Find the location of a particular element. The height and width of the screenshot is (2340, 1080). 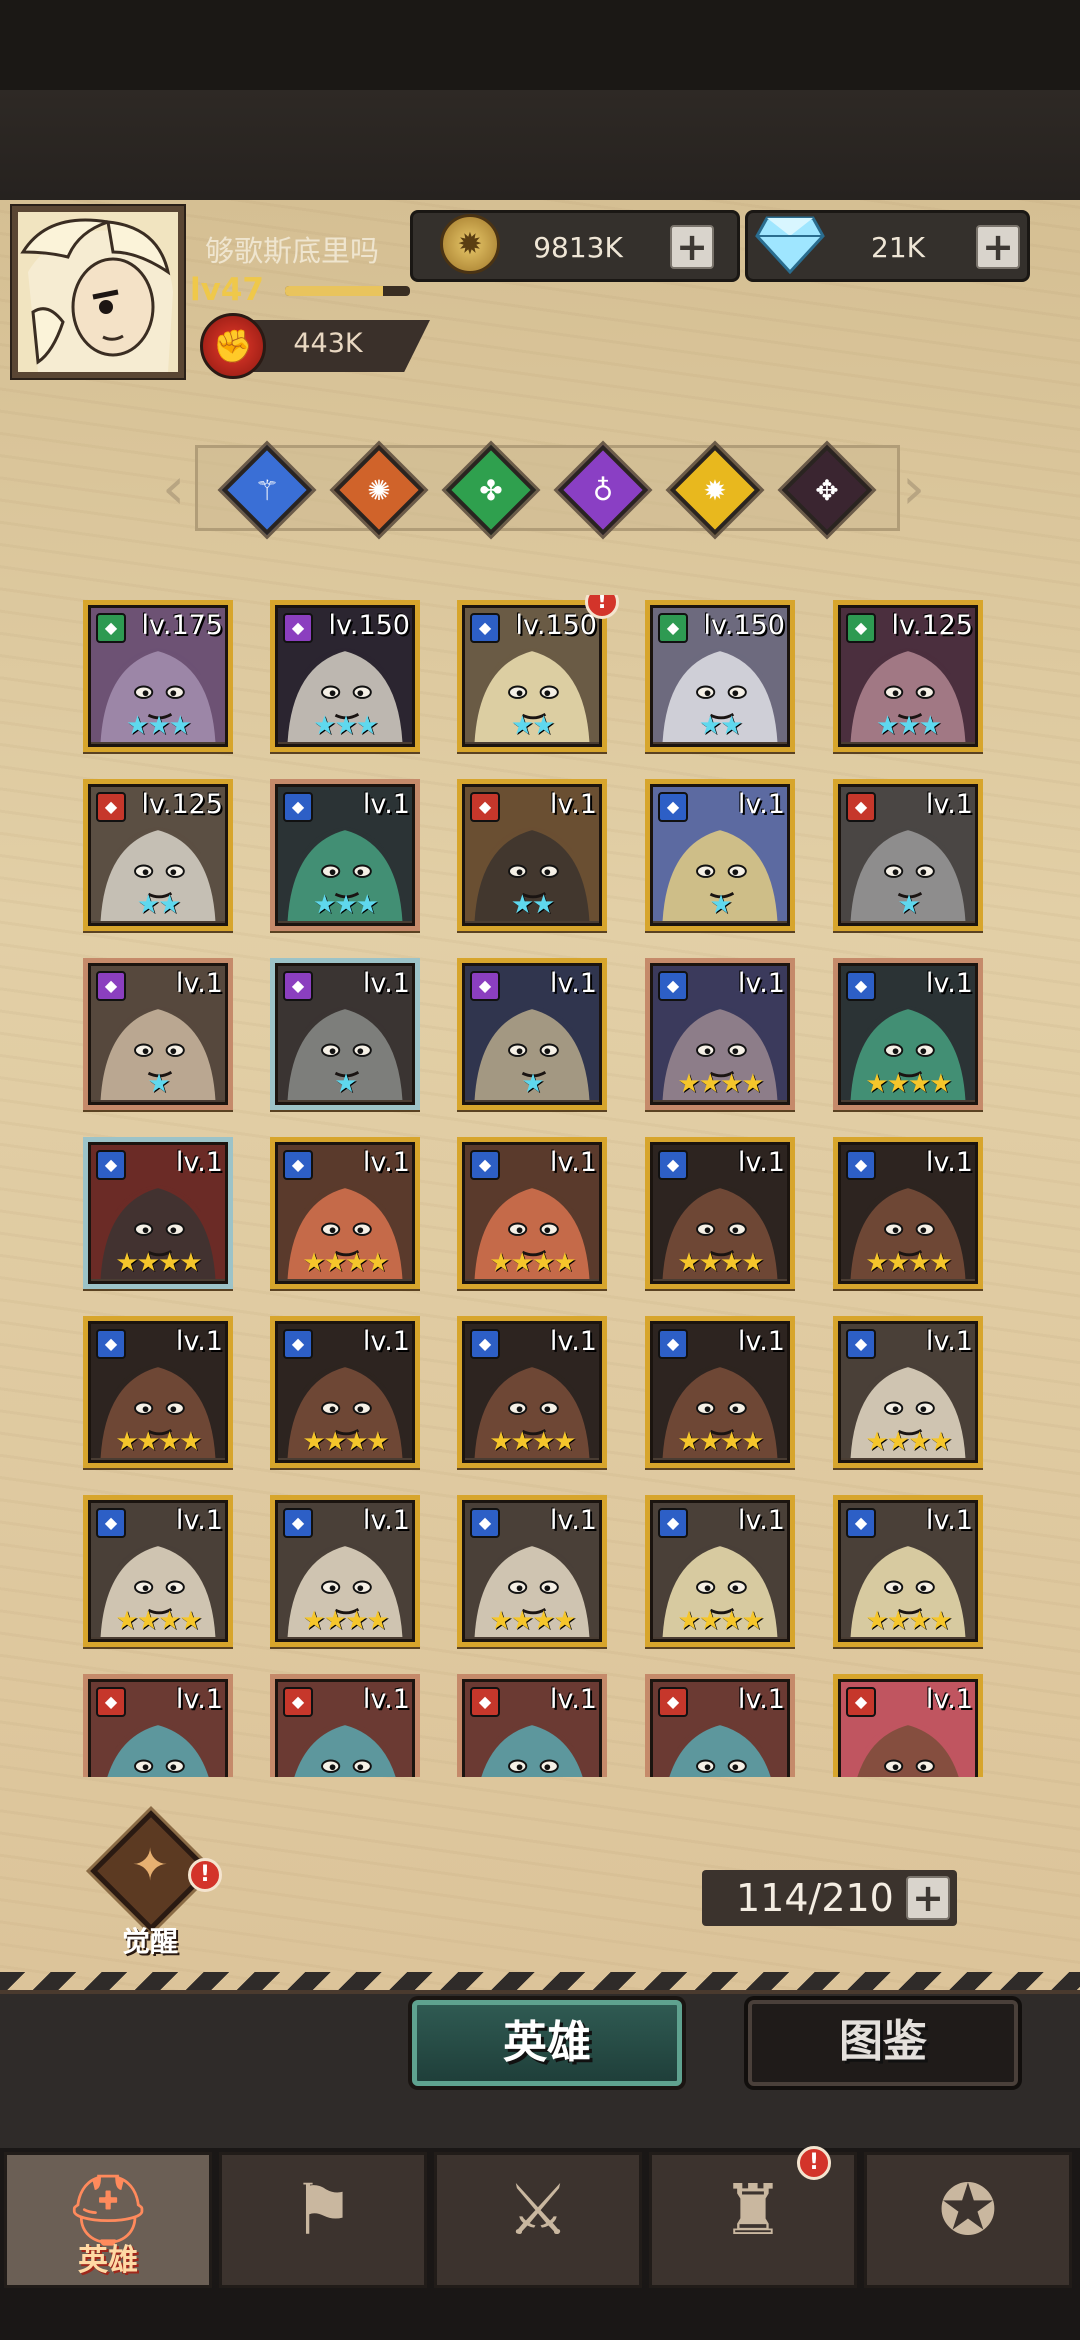

nav-guild: ✪ is located at coordinates (968, 2220).